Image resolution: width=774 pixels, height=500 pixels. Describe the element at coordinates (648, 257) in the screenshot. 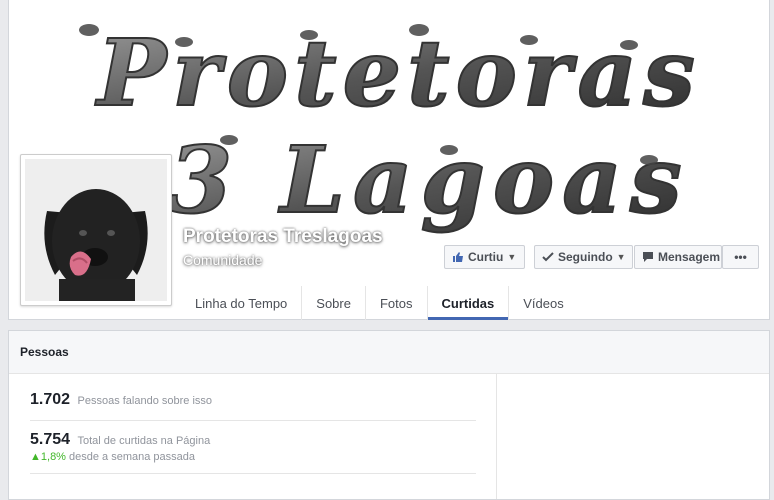

I see `message-icon` at that location.